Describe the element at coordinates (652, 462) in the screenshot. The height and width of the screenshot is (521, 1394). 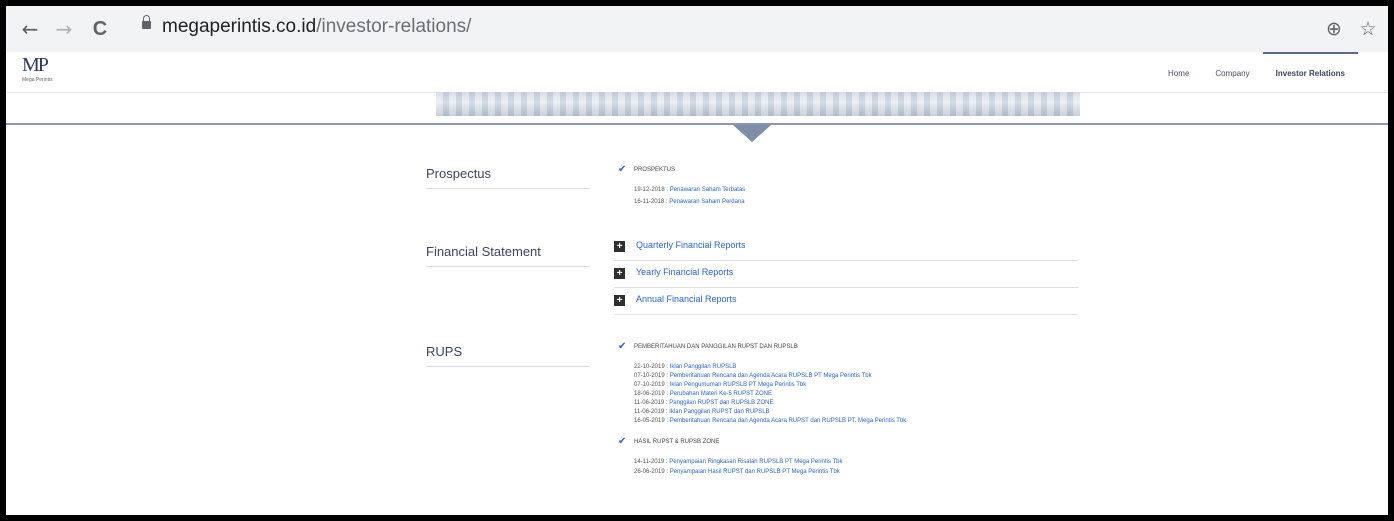
I see `link-date: 14-11-2019 :` at that location.